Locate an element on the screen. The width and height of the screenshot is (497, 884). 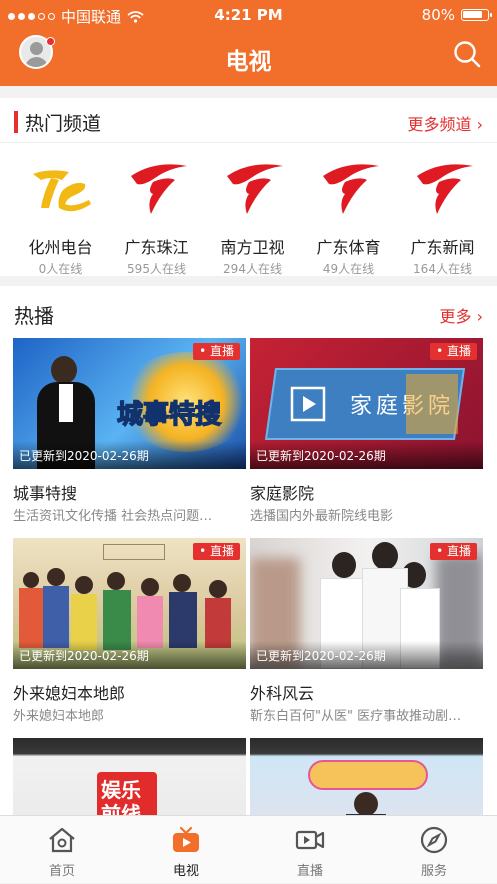
channel-online-count: 294人在线 is located at coordinates (252, 269).